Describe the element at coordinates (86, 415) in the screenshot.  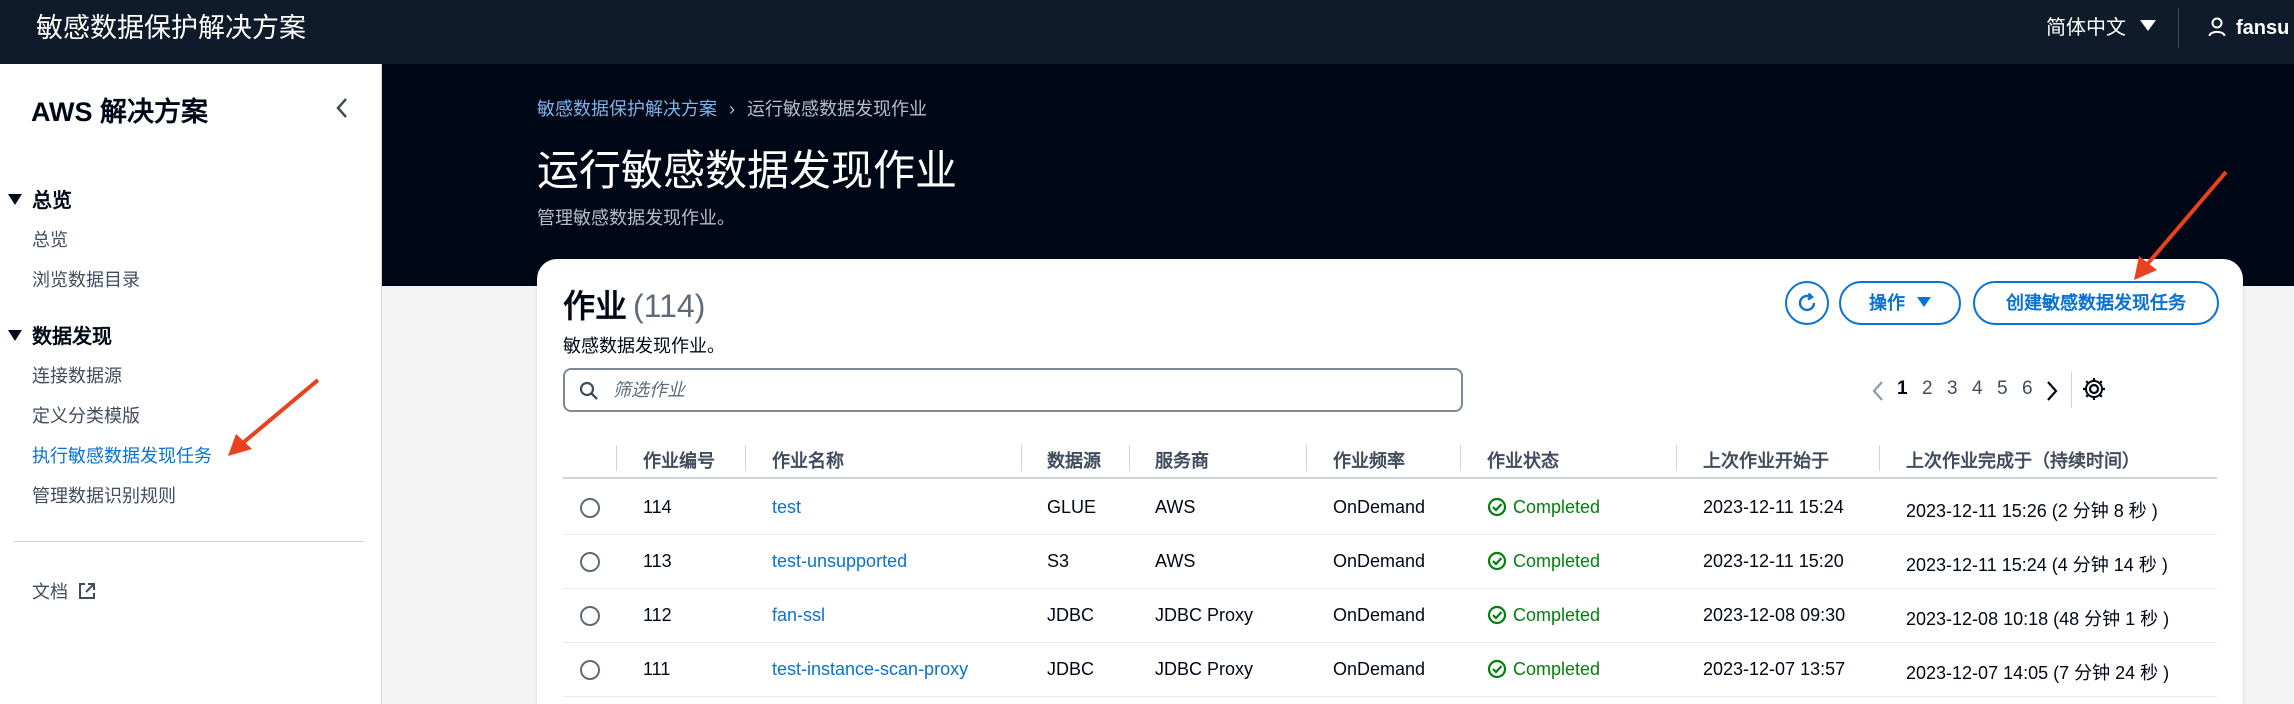
I see `sidebar-item-classification-template: 定义分类模版` at that location.